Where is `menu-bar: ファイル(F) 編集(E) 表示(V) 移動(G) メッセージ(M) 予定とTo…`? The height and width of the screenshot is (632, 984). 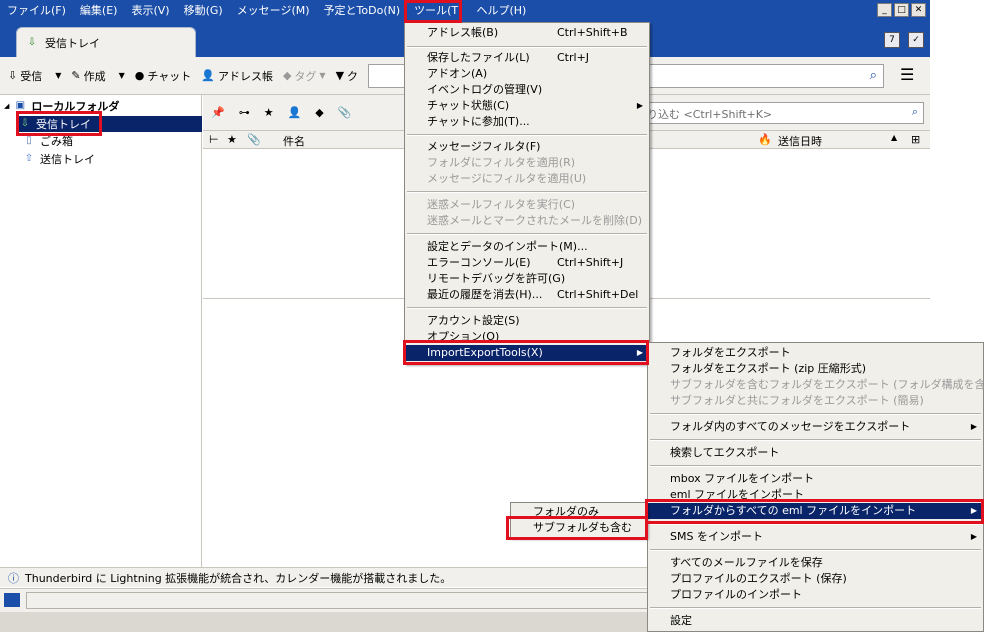
menu-bar: ファイル(F) 編集(E) 表示(V) 移動(G) メッセージ(M) 予定とTo… is located at coordinates (465, 11).